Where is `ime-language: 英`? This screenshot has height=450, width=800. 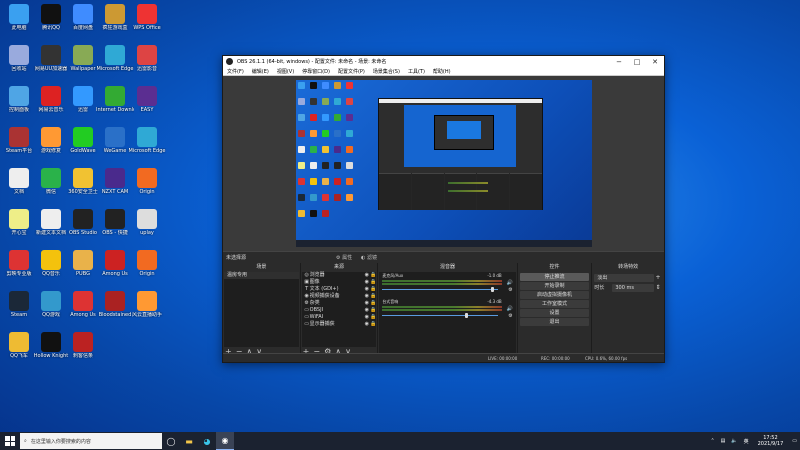
ime-language: 英 is located at coordinates (746, 441).